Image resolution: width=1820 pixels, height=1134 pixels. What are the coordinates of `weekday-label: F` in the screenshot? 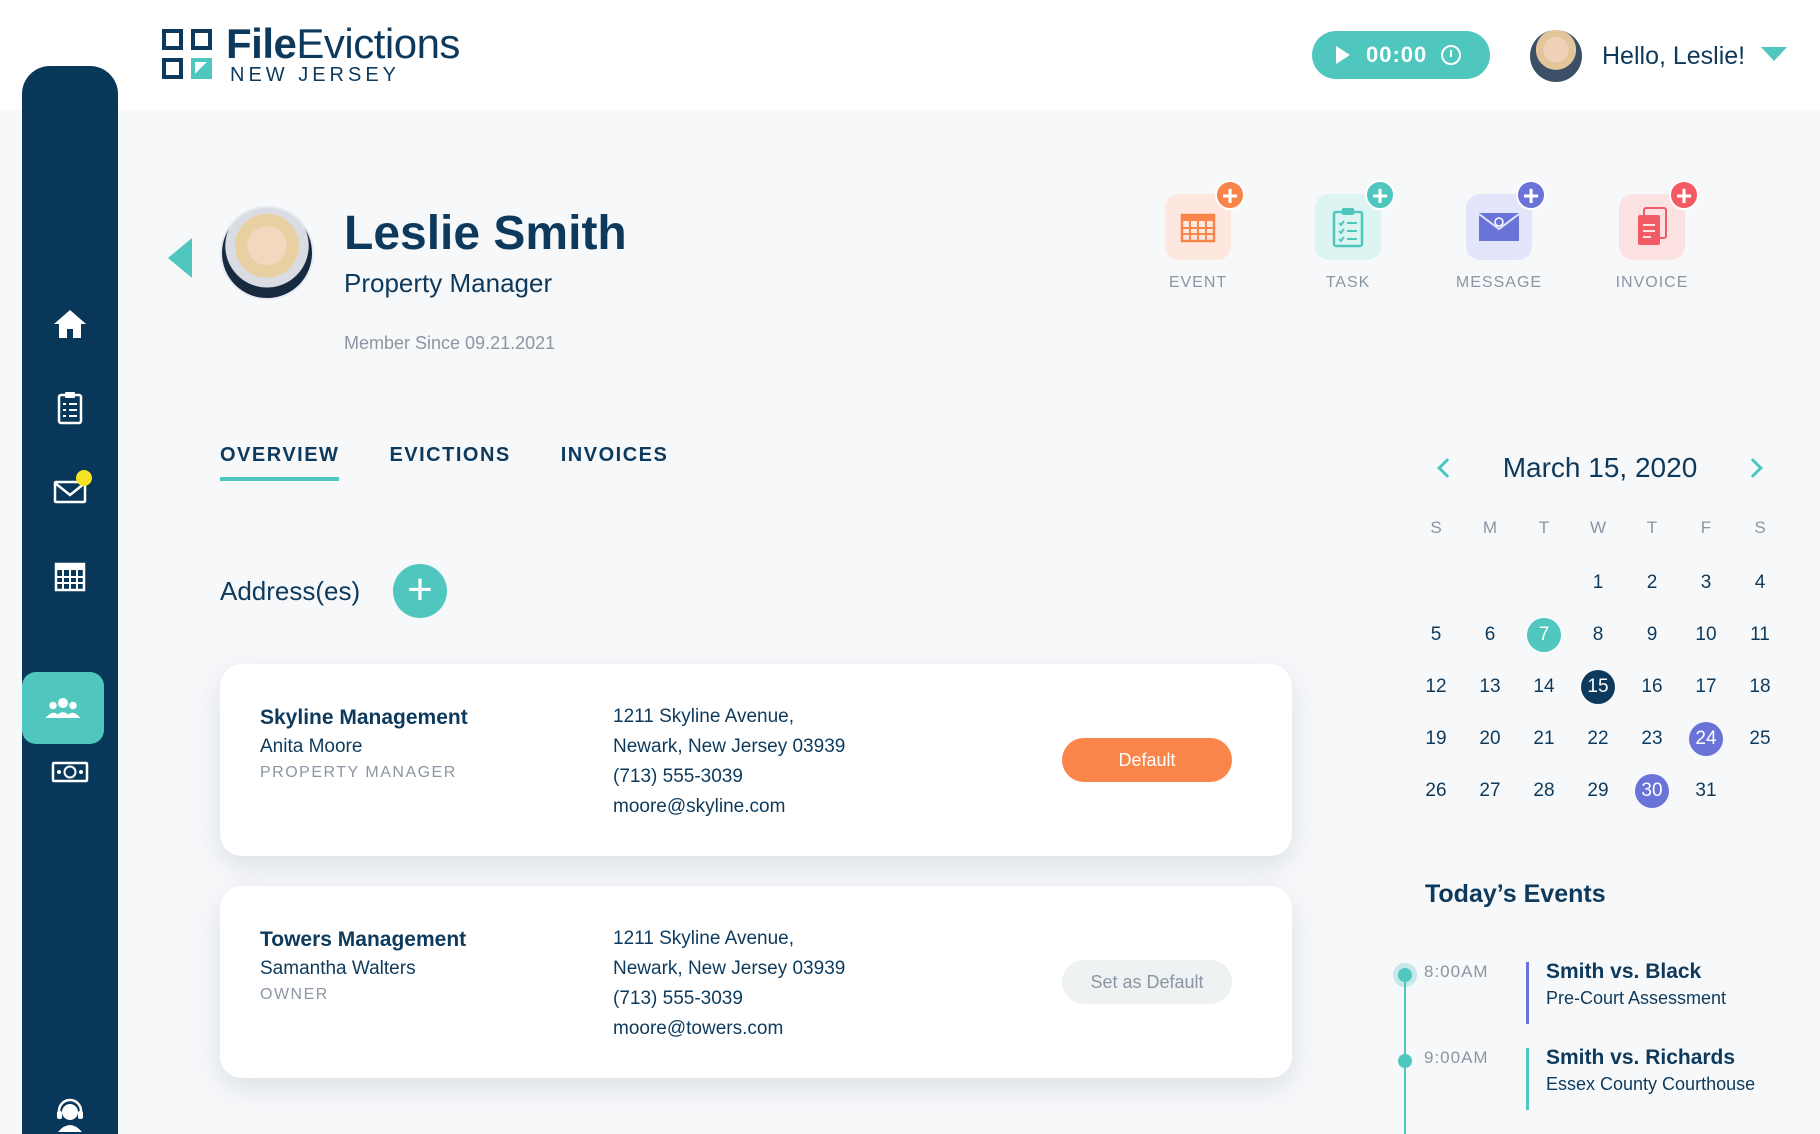 It's located at (1706, 527).